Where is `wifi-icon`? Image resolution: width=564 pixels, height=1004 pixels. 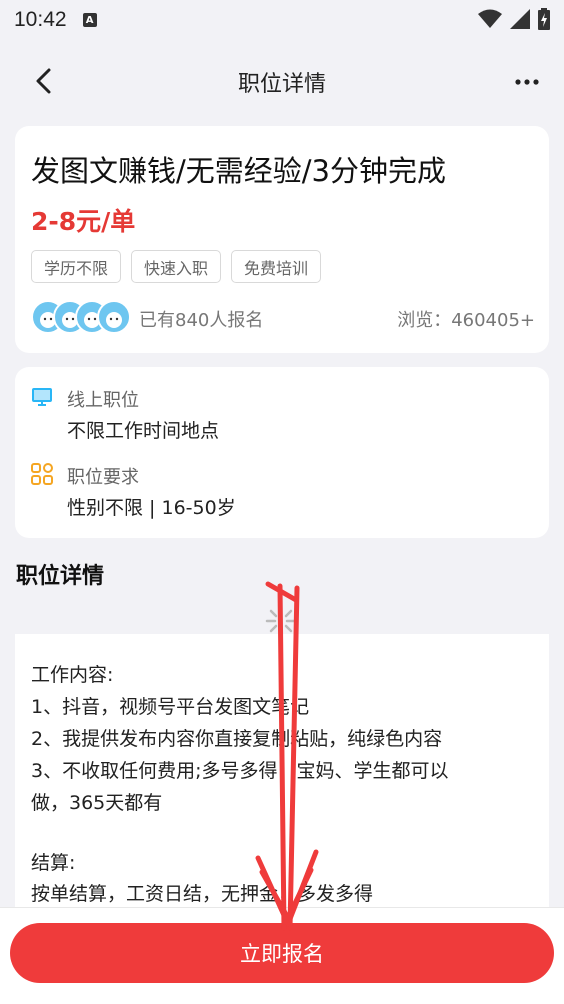 wifi-icon is located at coordinates (490, 18).